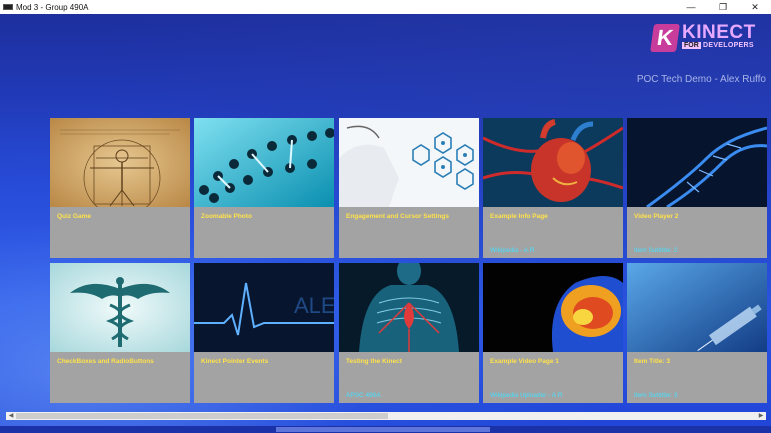 The width and height of the screenshot is (771, 433). What do you see at coordinates (397, 216) in the screenshot?
I see `tile-title: Engagement and Cursor Settings` at bounding box center [397, 216].